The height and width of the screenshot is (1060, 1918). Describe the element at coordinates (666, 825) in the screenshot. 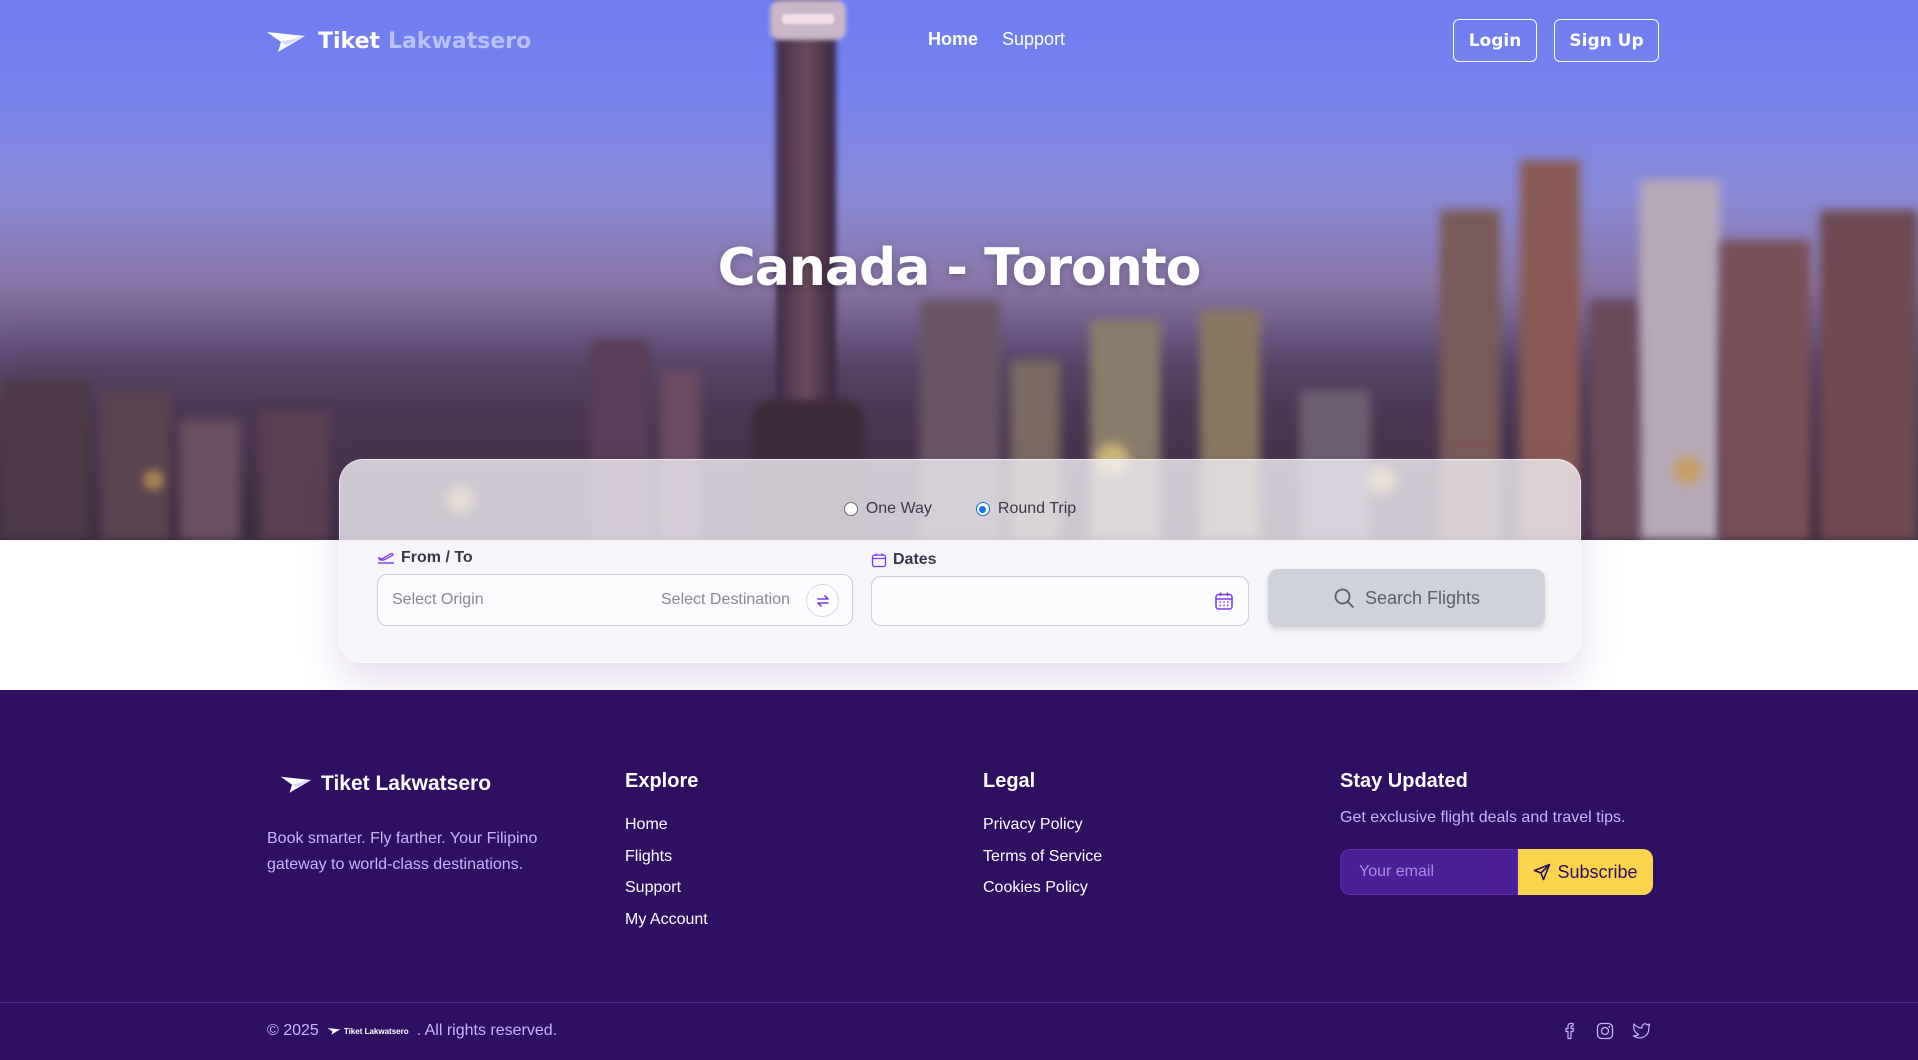

I see `footer-link-home: Home` at that location.